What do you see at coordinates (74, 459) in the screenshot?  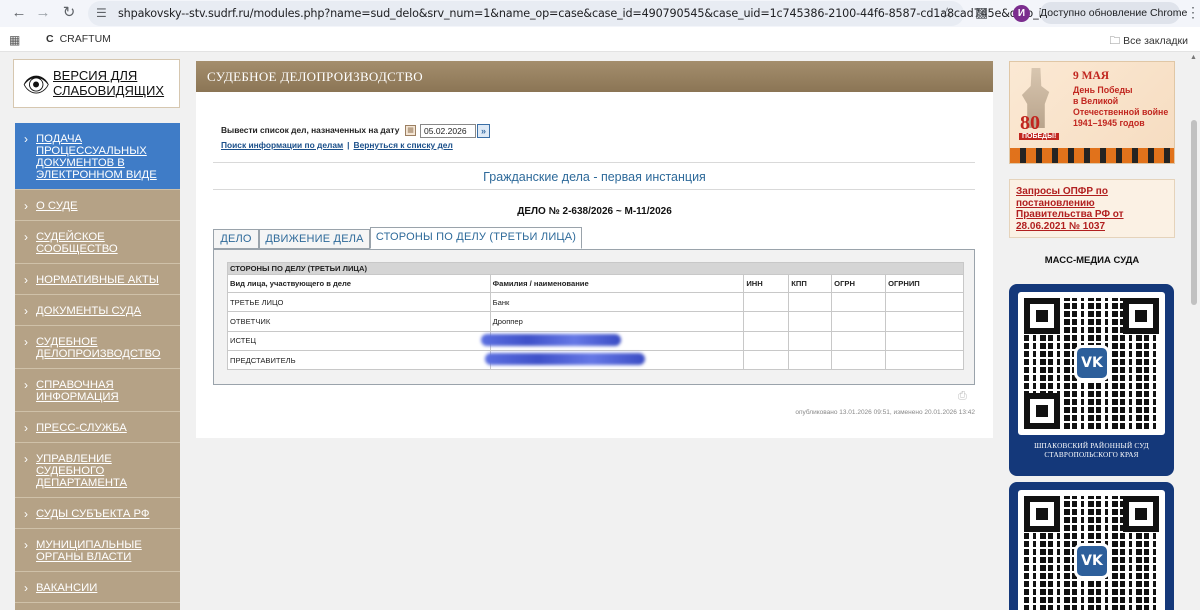 I see `sidebar-item-label: УПРАВЛЕНИЕ` at bounding box center [74, 459].